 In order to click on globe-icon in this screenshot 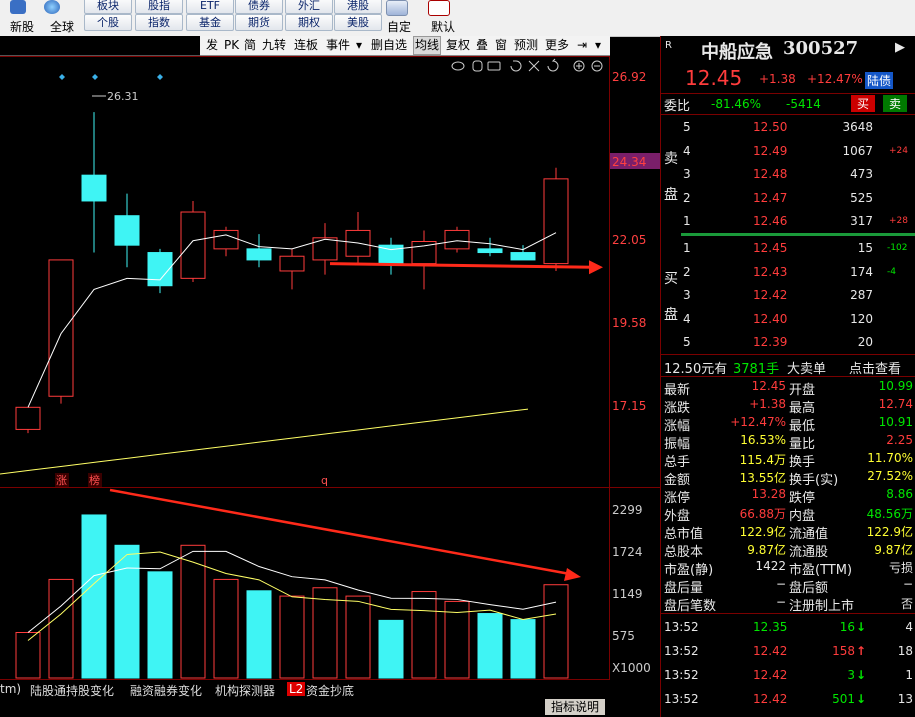, I will do `click(52, 7)`.